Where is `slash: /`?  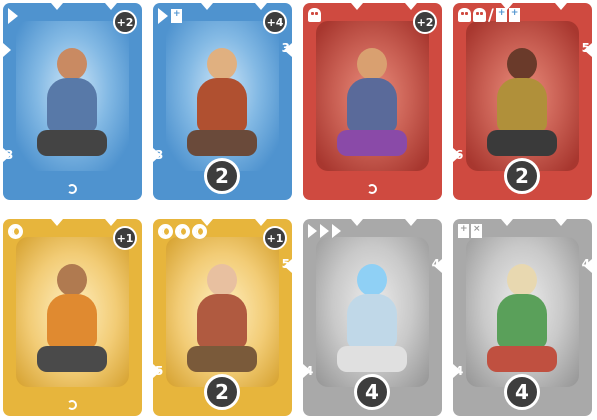 slash: / is located at coordinates (491, 14).